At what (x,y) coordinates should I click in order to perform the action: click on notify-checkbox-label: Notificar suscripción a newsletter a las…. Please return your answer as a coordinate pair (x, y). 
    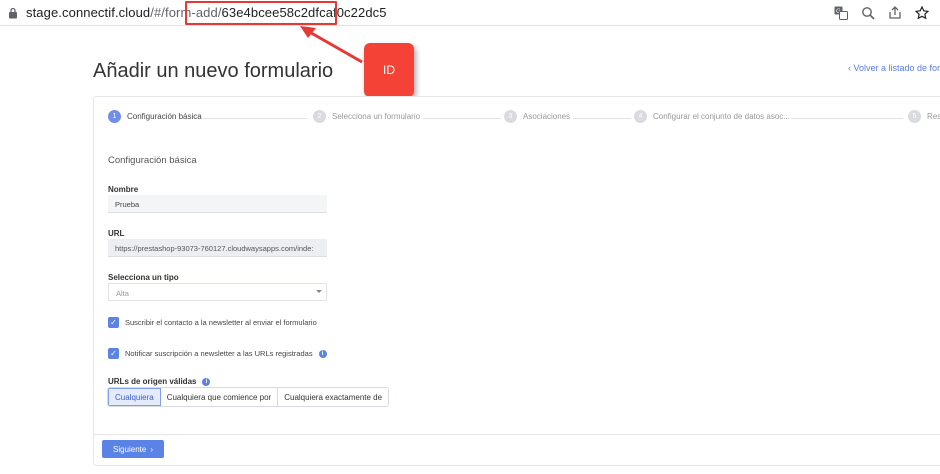
    Looking at the image, I should click on (219, 353).